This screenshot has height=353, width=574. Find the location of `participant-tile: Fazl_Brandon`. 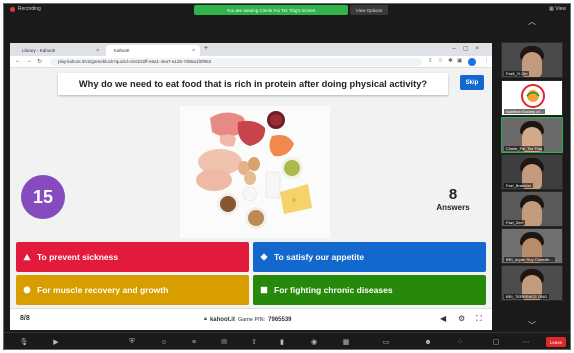

participant-tile: Fazl_Brandon is located at coordinates (532, 172).